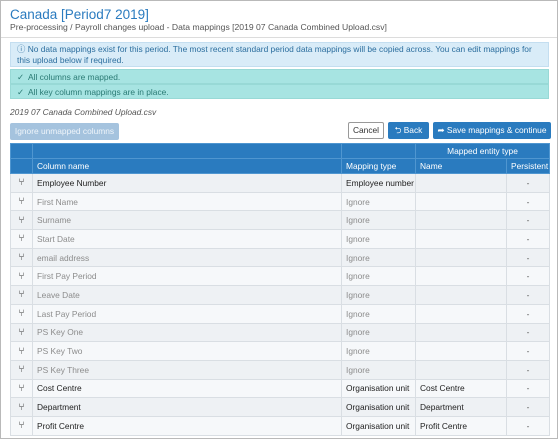 The width and height of the screenshot is (560, 441). Describe the element at coordinates (187, 295) in the screenshot. I see `column-name-cell: Leave Date` at that location.